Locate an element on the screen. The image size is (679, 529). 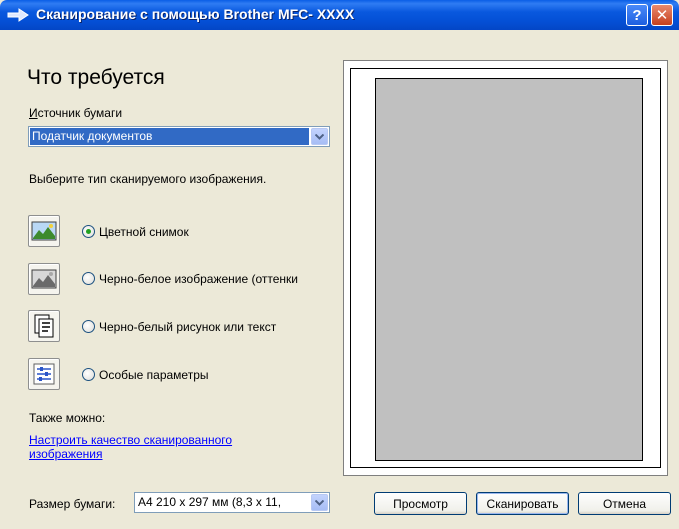
black-white-text-icon is located at coordinates (44, 326).